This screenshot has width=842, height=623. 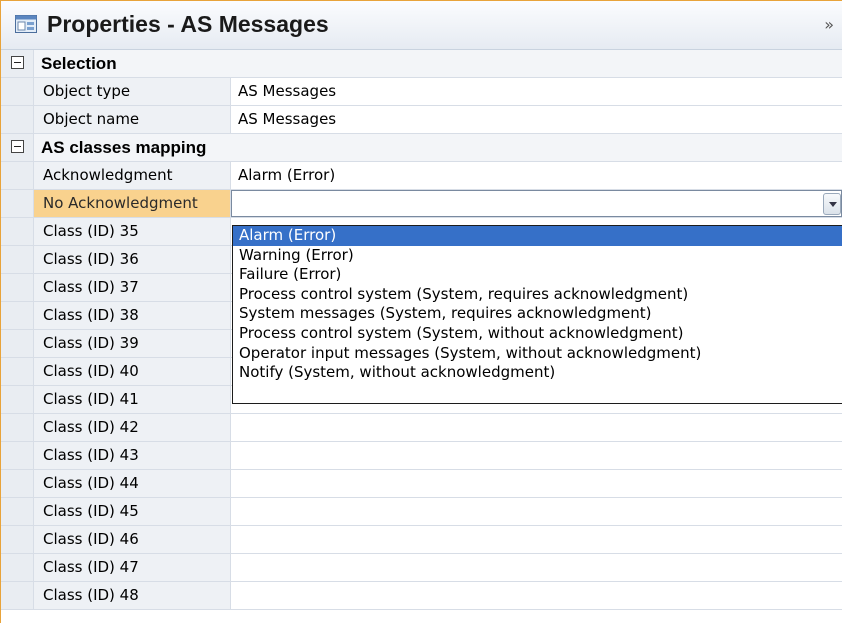 What do you see at coordinates (132, 539) in the screenshot?
I see `property-name: Class (ID) 46` at bounding box center [132, 539].